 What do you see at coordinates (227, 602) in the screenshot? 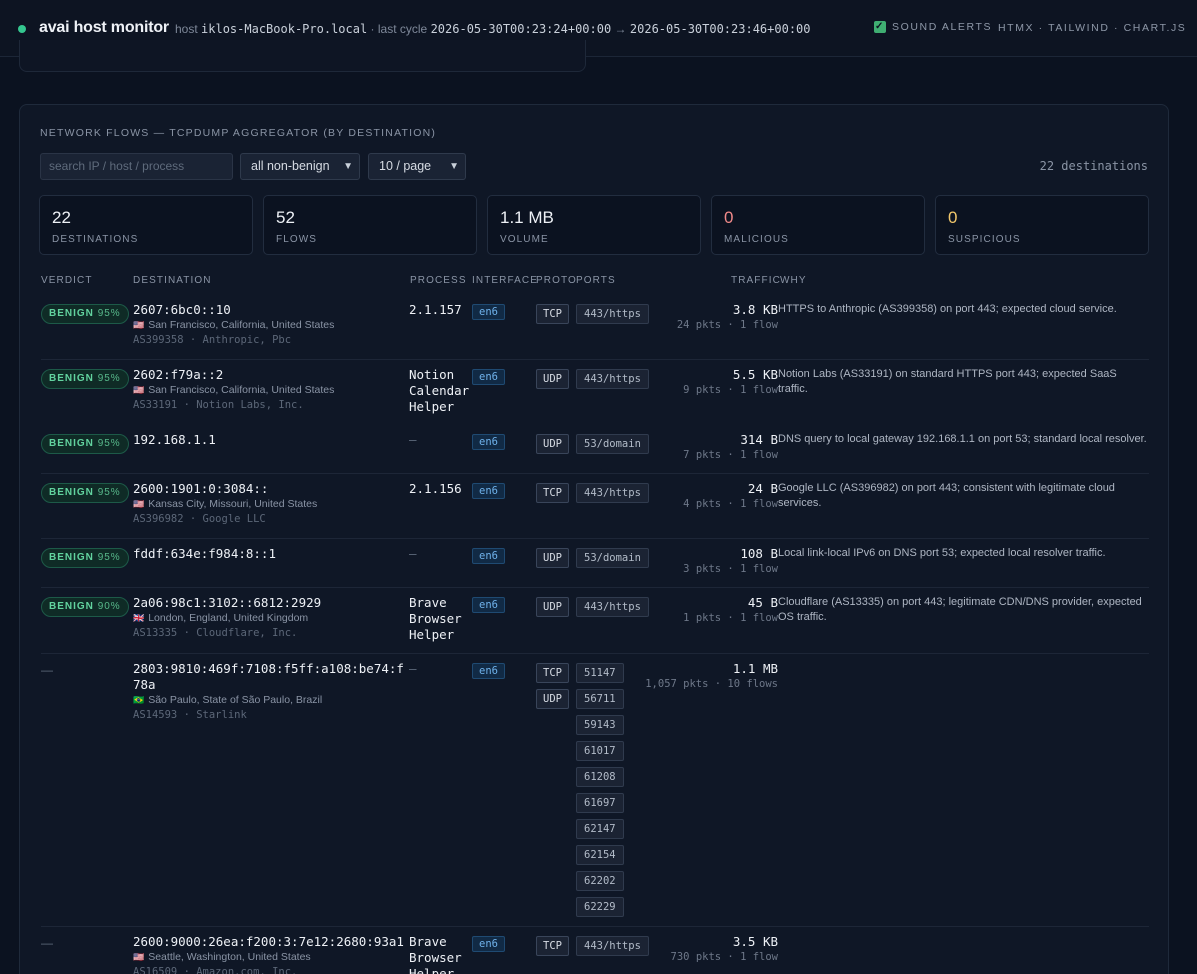
I see `destination-ip: 2a06:98c1:3102::6812:2929` at bounding box center [227, 602].